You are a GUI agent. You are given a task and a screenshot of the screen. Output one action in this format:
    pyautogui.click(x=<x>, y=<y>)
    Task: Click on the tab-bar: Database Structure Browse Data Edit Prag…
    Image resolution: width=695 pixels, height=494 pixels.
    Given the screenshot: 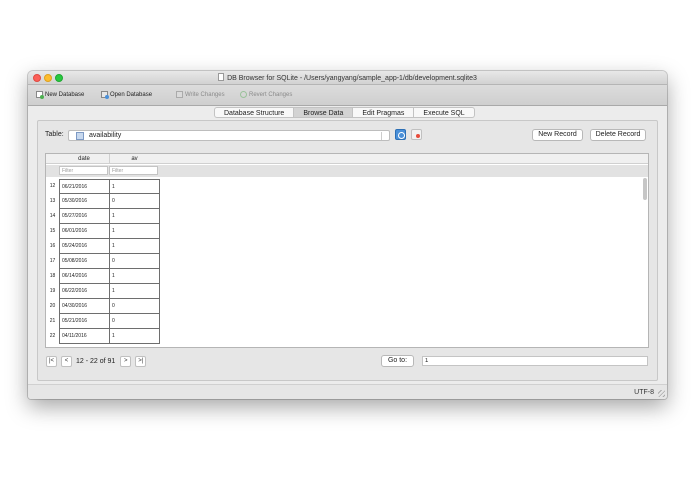 What is the action you would take?
    pyautogui.click(x=344, y=112)
    